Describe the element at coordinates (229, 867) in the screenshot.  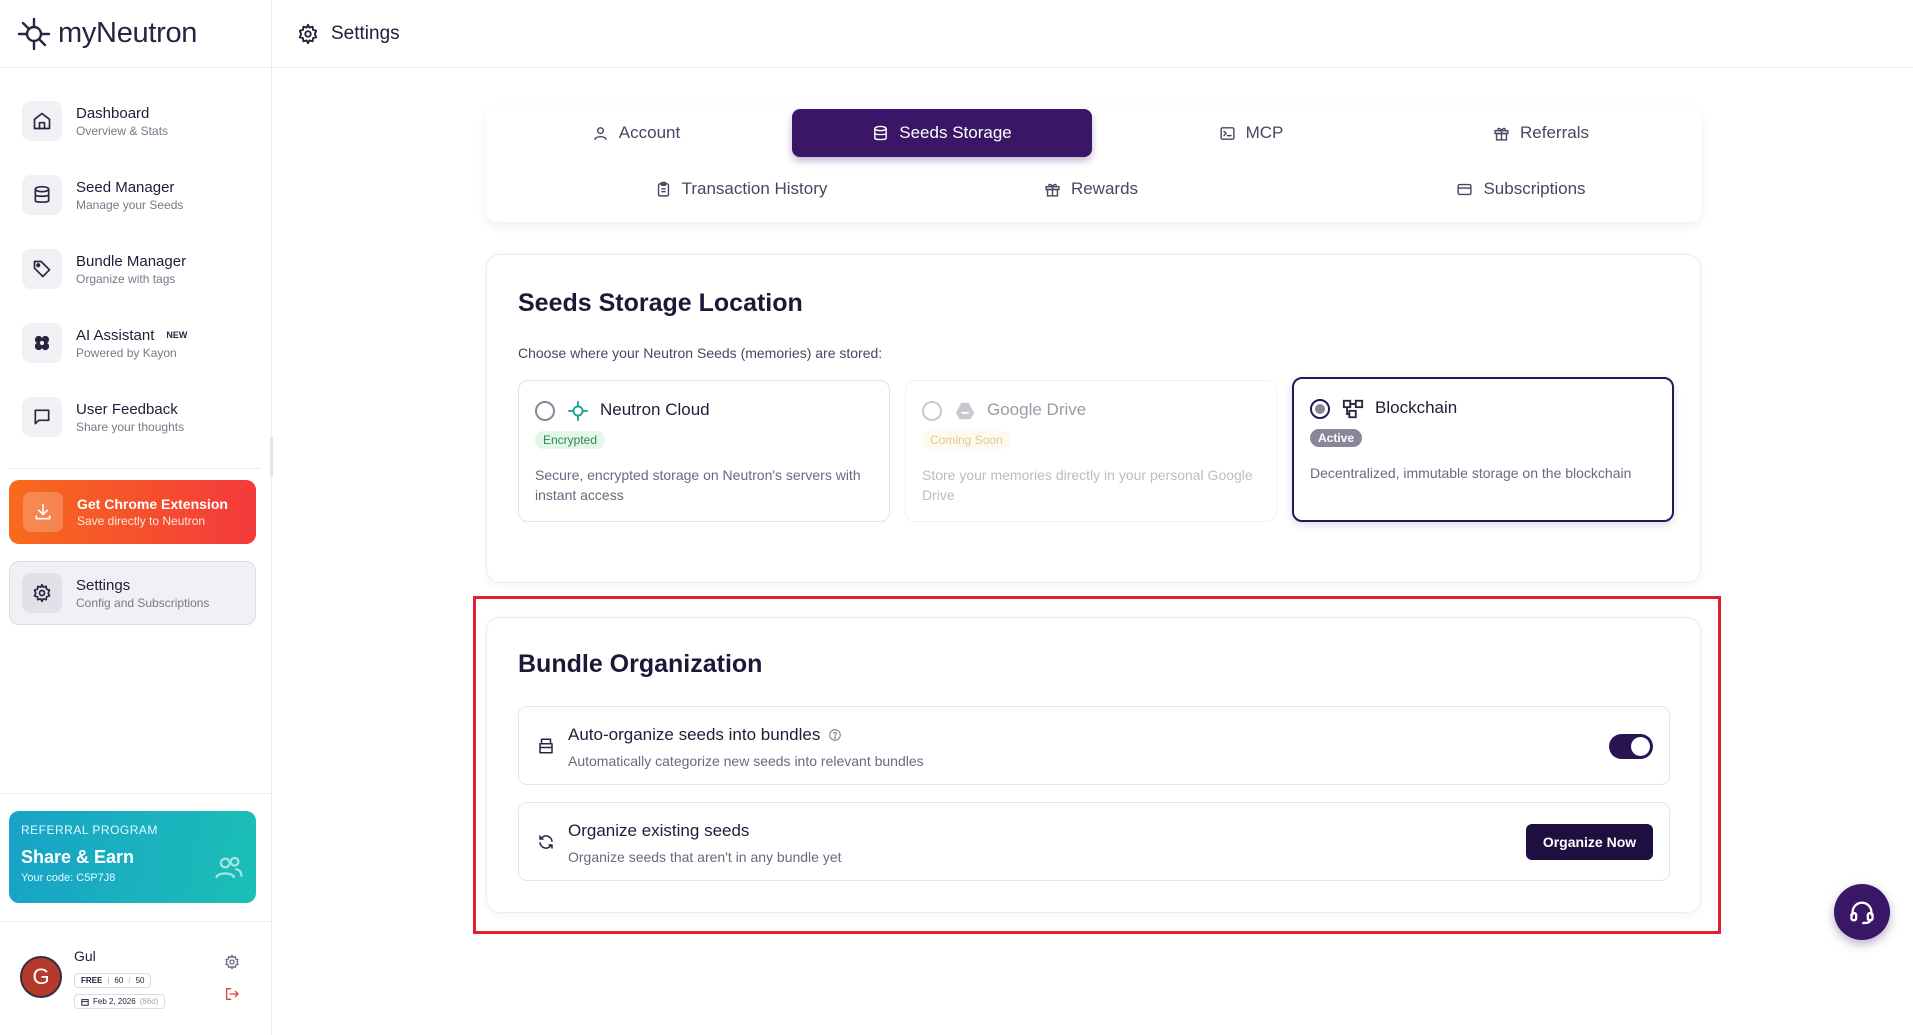
I see `users-icon` at that location.